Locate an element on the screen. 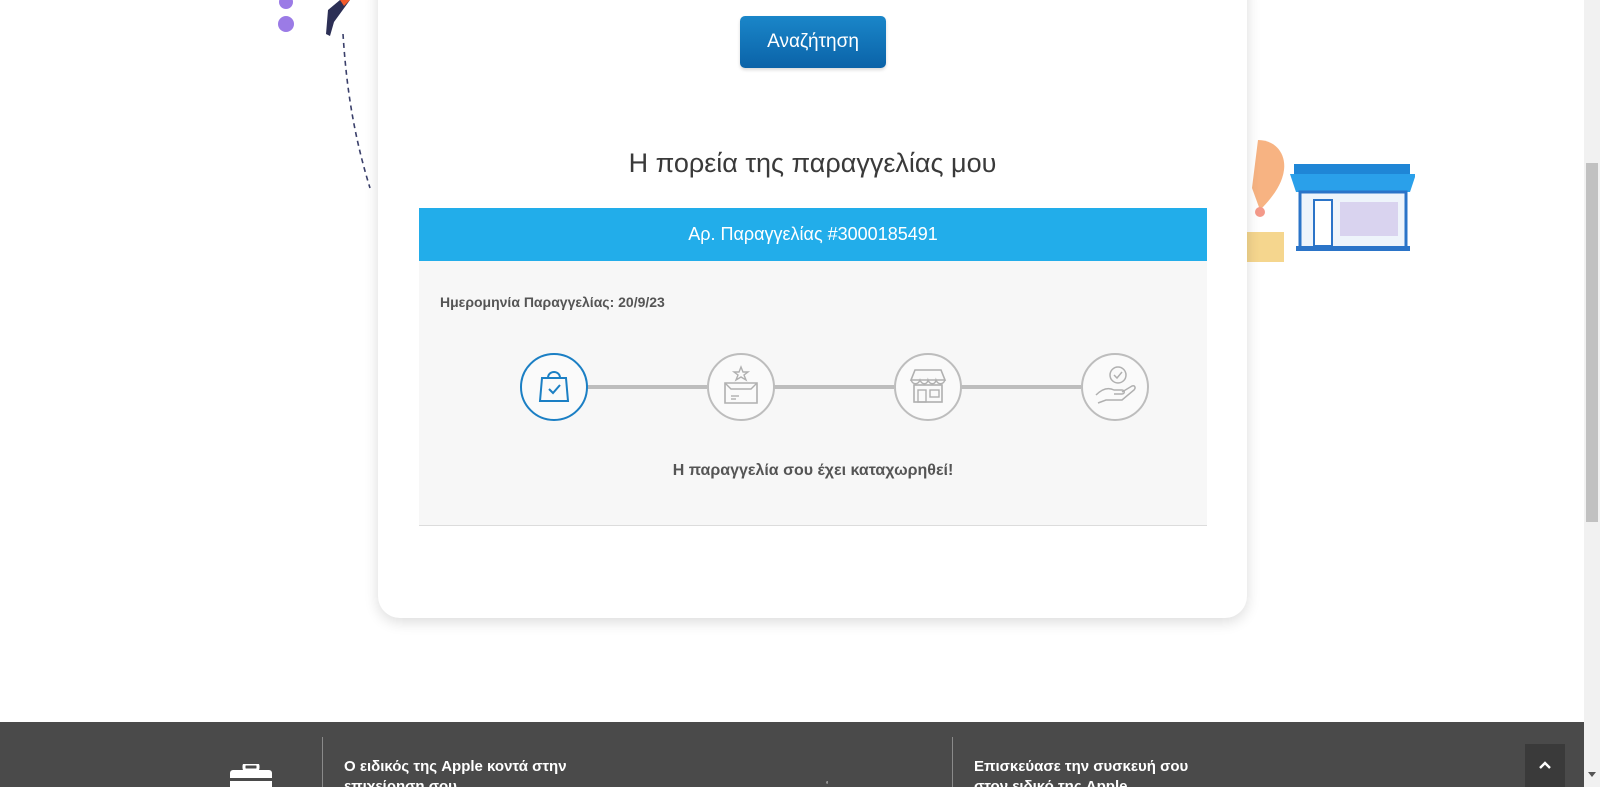 The image size is (1600, 797). decorative-illustration-right is located at coordinates (1328, 205).